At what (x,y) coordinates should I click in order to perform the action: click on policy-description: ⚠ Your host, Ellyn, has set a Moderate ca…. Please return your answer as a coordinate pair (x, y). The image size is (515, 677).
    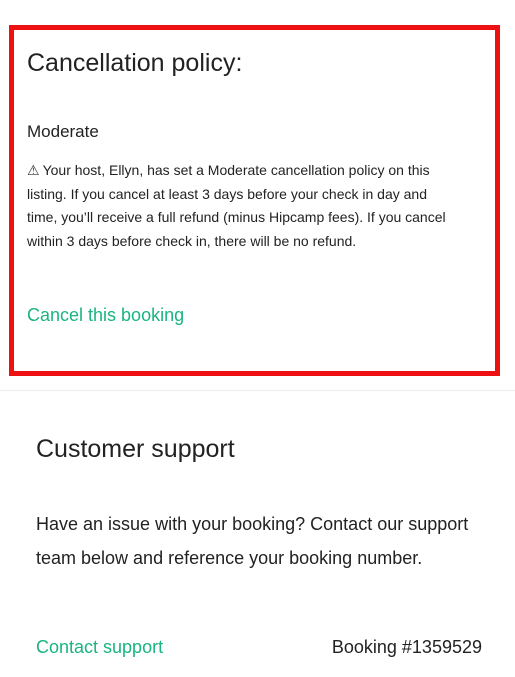
    Looking at the image, I should click on (242, 206).